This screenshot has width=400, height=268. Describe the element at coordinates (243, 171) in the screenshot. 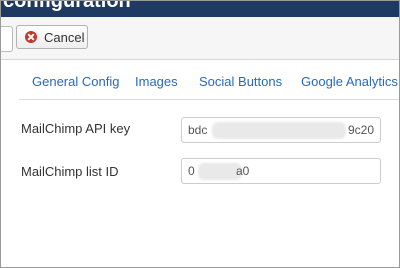

I see `list-id-value-end: a0` at that location.